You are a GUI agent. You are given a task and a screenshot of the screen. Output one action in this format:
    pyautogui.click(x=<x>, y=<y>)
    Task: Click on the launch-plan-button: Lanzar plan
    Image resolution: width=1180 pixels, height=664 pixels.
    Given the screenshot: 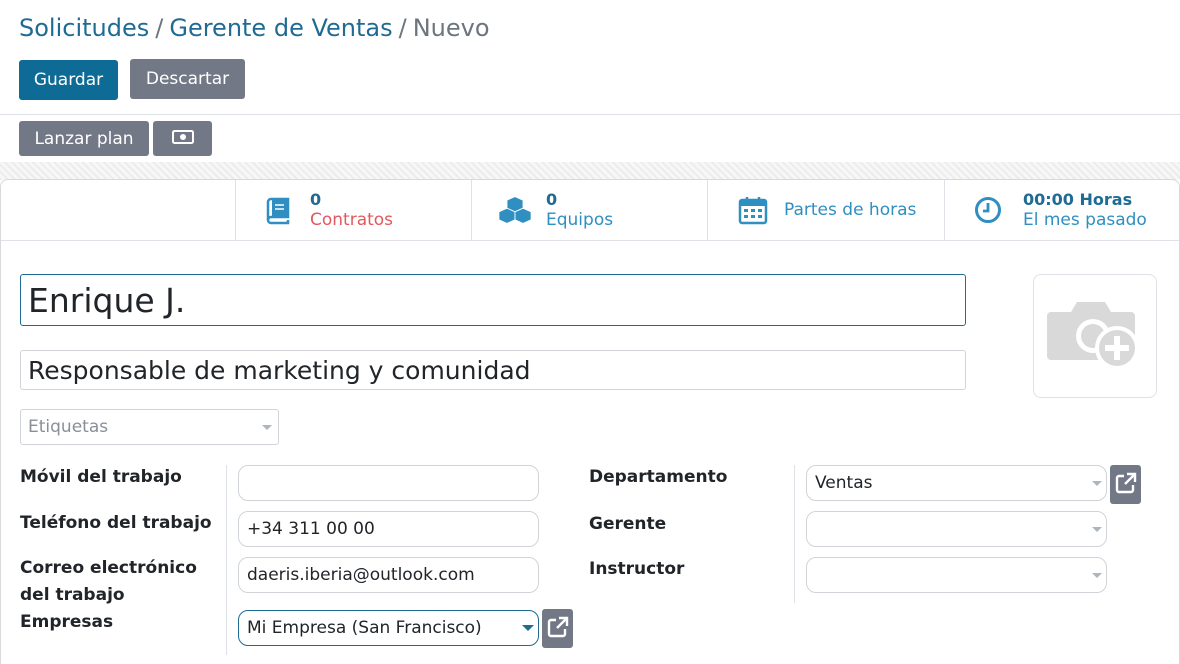 What is the action you would take?
    pyautogui.click(x=84, y=138)
    